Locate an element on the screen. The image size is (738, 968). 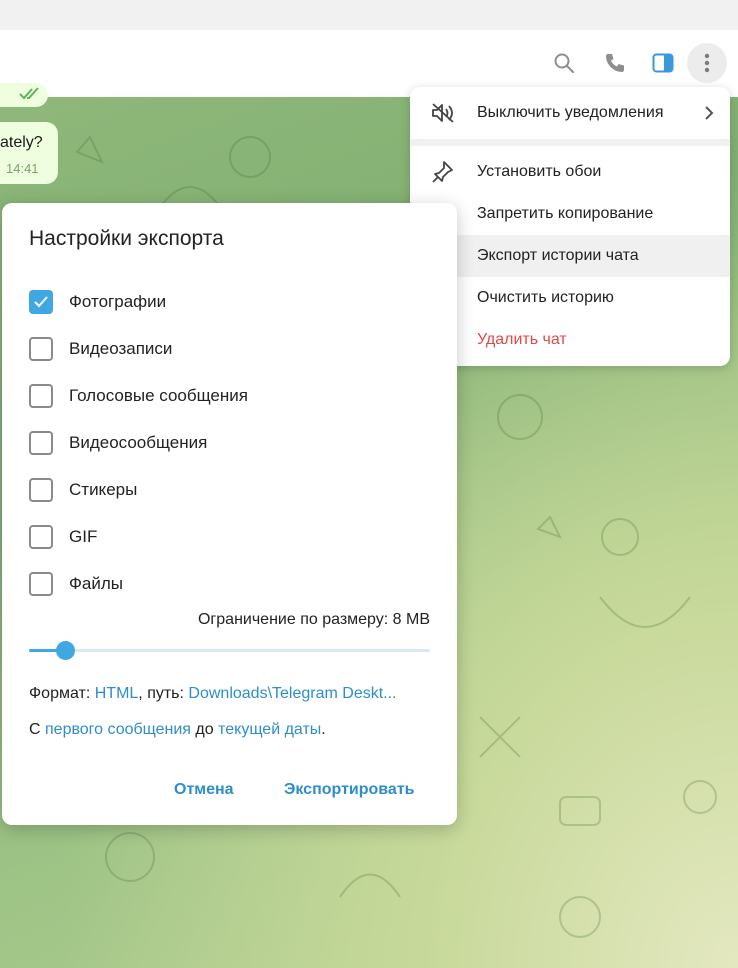
checkbox-gif is located at coordinates (41, 537).